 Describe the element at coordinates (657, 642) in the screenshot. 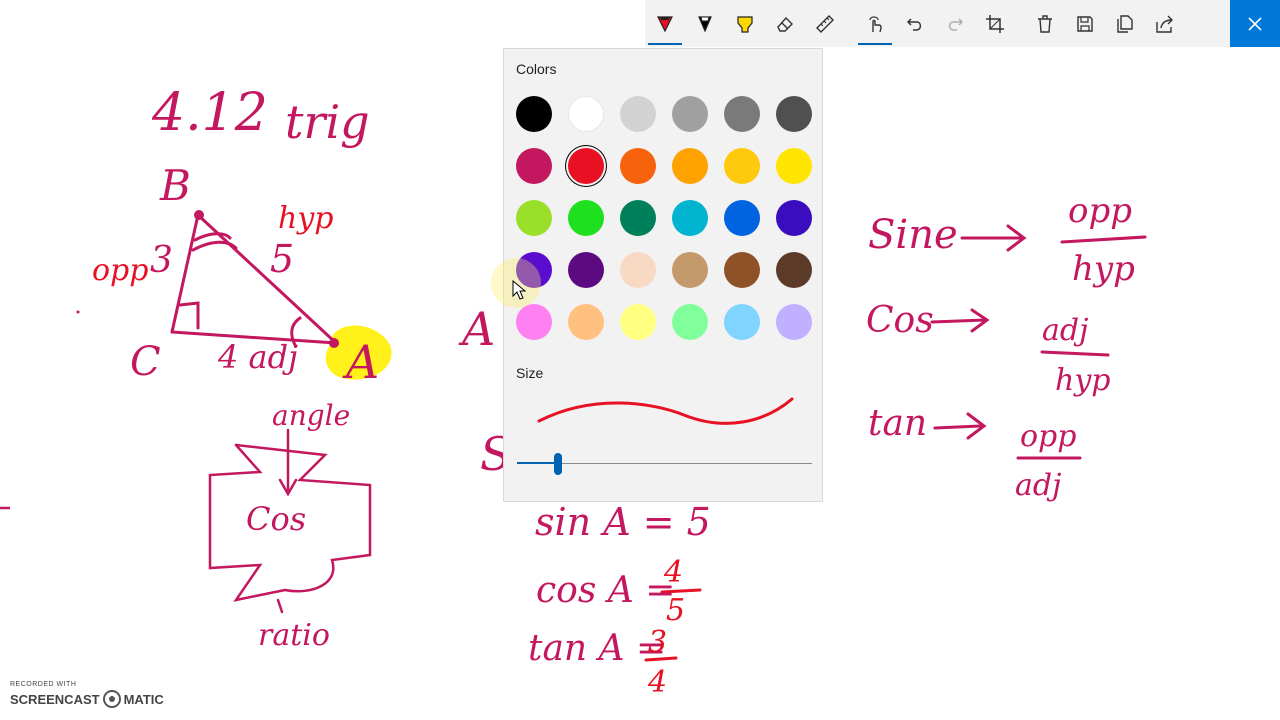

I see `eq-tan-num: 3` at that location.